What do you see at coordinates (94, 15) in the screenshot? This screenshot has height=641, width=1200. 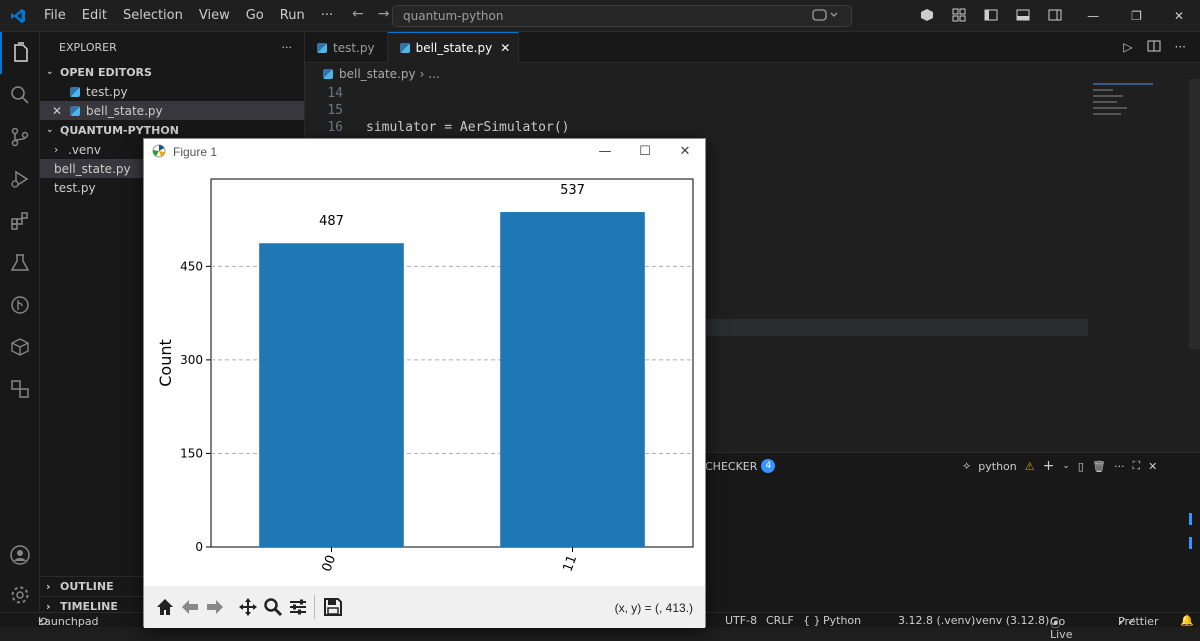 I see `menu-edit: Edit` at bounding box center [94, 15].